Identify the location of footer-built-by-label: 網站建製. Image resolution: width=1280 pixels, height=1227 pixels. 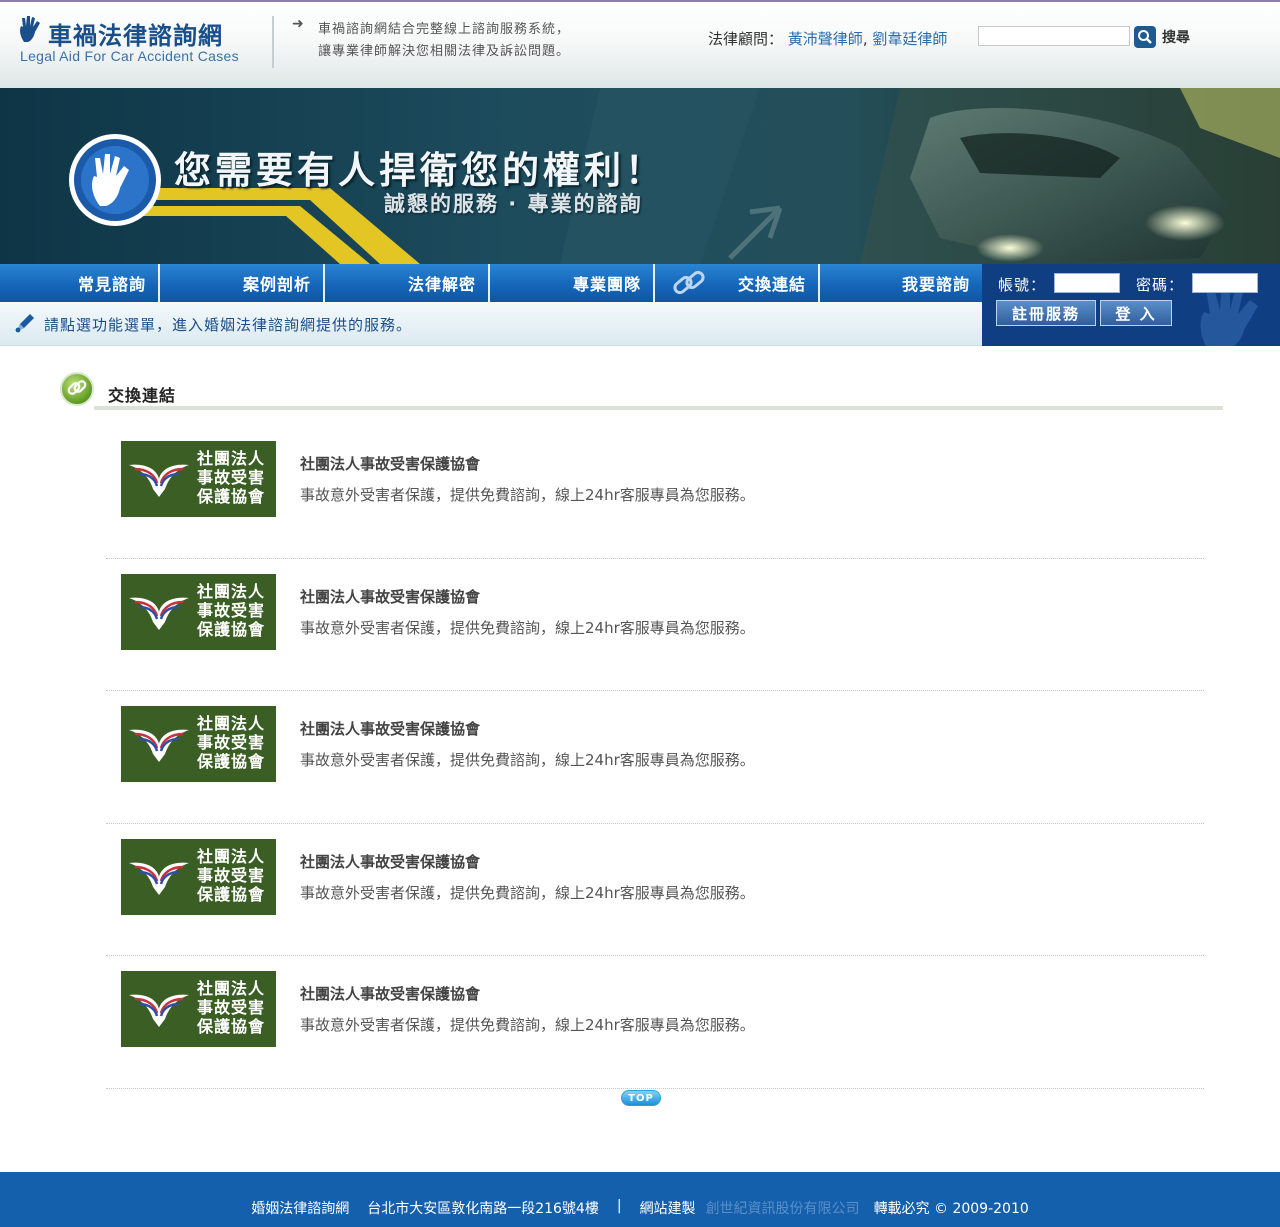
(667, 1209).